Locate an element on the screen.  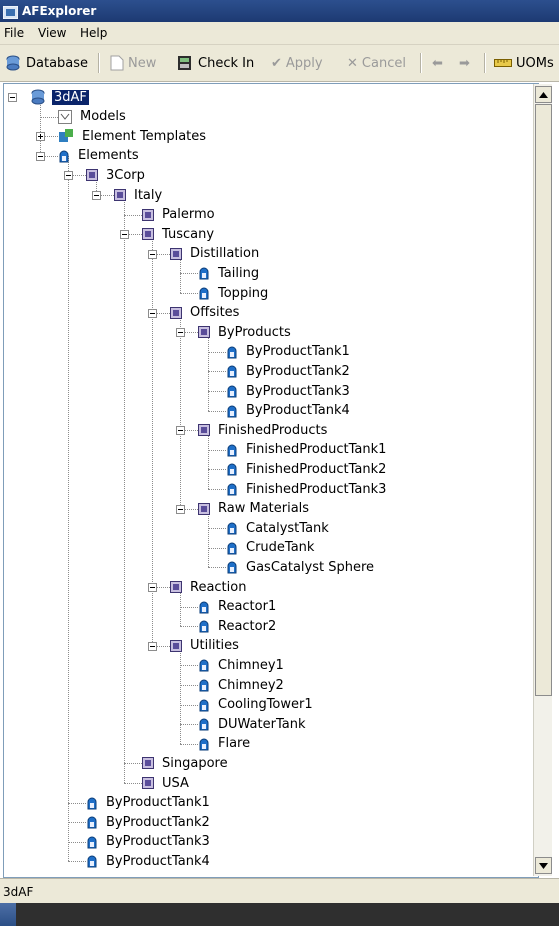
tree-node-label: Distillation is located at coordinates (225, 254).